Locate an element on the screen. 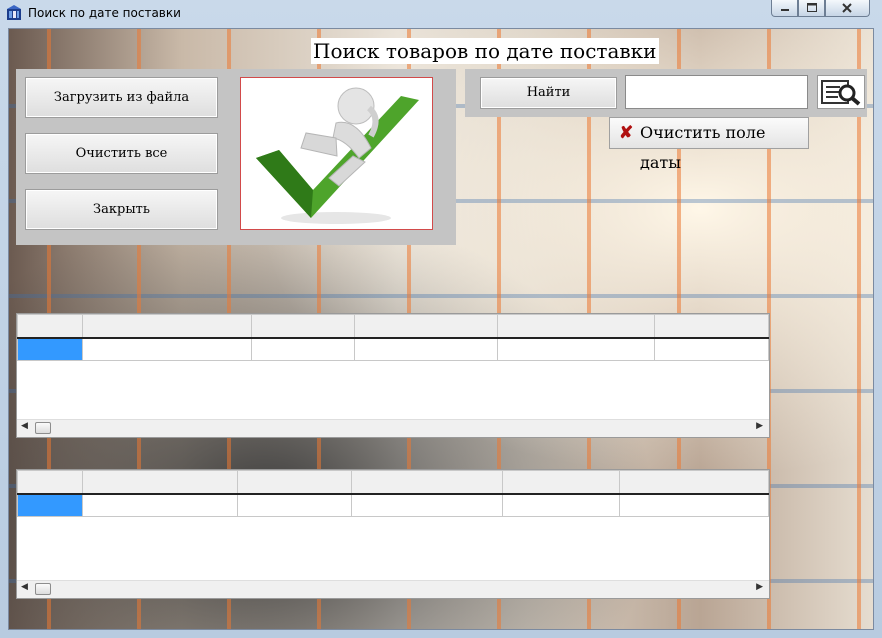 The image size is (882, 638). red-x-icon: ✘ is located at coordinates (626, 133).